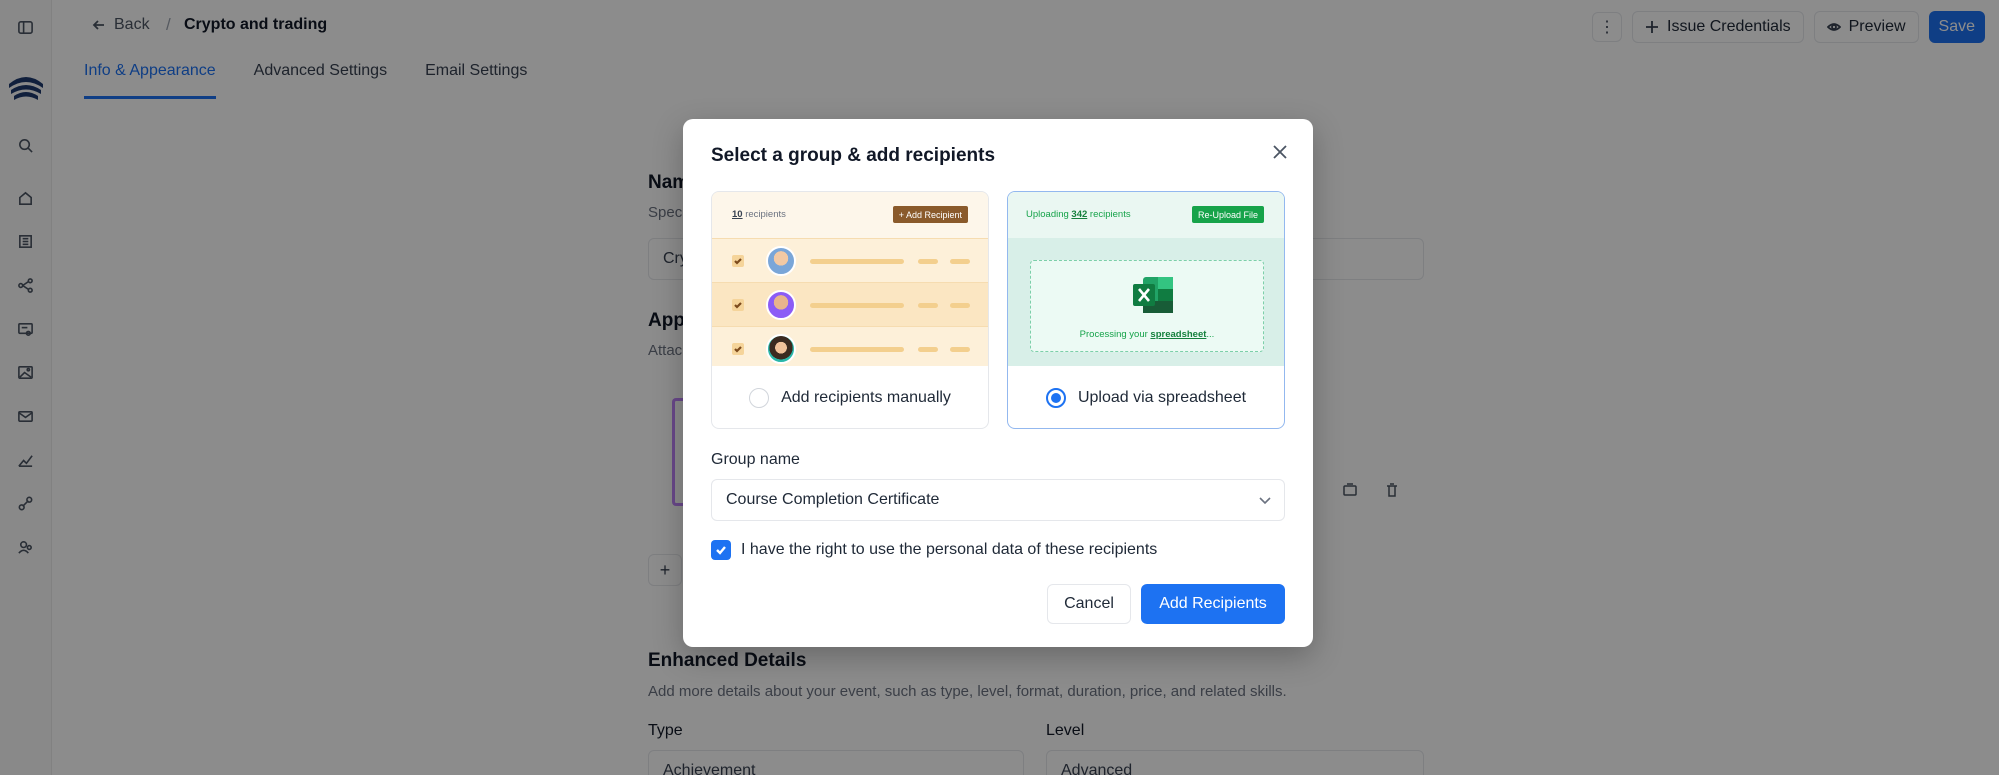 The height and width of the screenshot is (775, 1999). I want to click on chevron-down-icon, so click(1265, 500).